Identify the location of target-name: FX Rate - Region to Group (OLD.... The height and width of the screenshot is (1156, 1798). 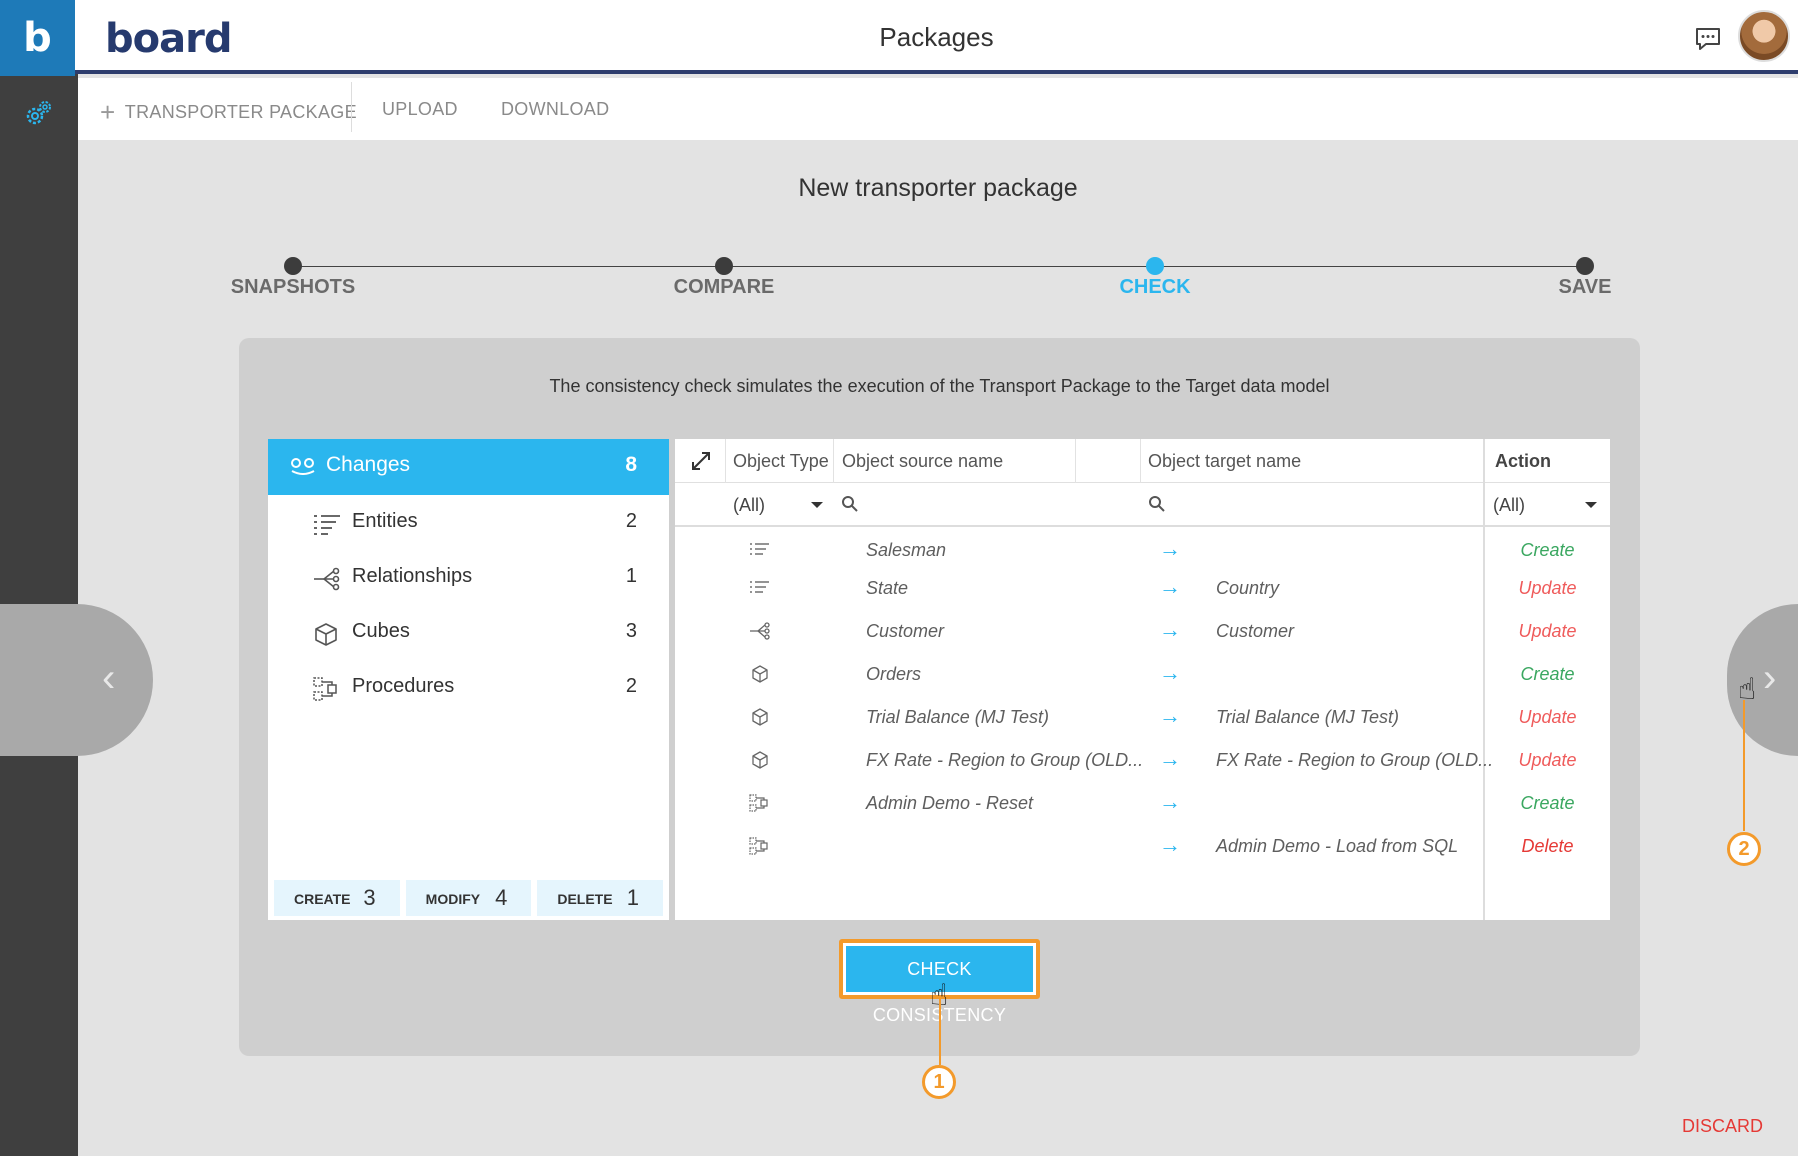
(1355, 760).